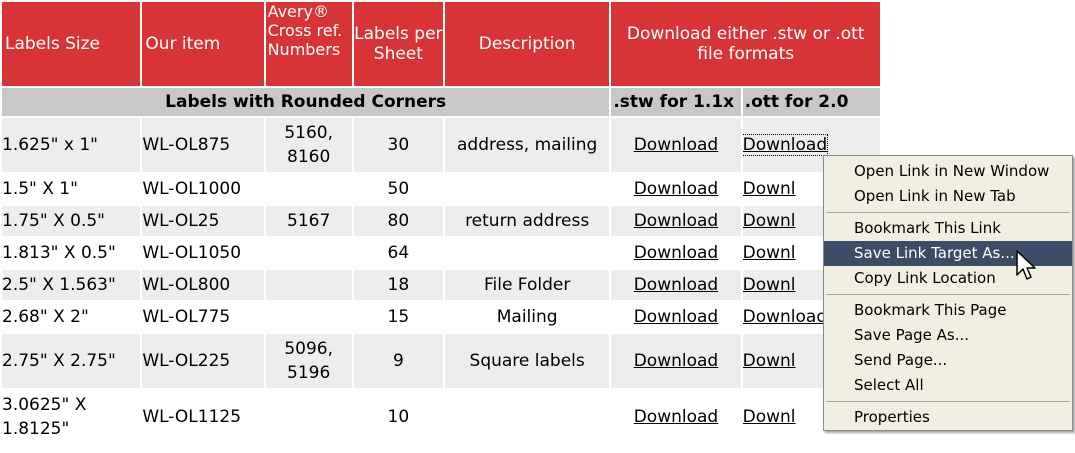 The width and height of the screenshot is (1075, 453). What do you see at coordinates (948, 310) in the screenshot?
I see `menu-item-bookmark-page: Bookmark This Page` at bounding box center [948, 310].